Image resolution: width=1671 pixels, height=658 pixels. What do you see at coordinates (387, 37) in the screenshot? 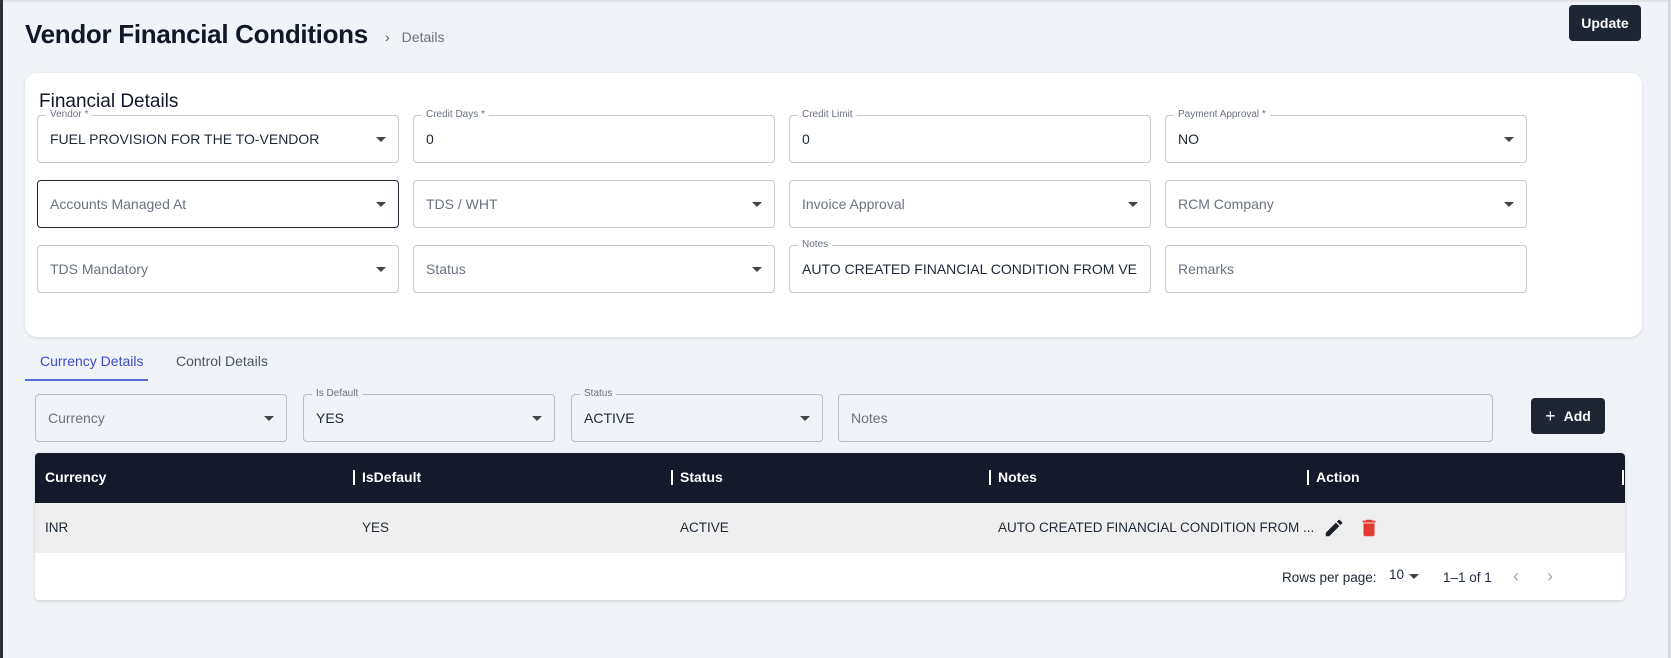
I see `chevron-right-icon: ›` at bounding box center [387, 37].